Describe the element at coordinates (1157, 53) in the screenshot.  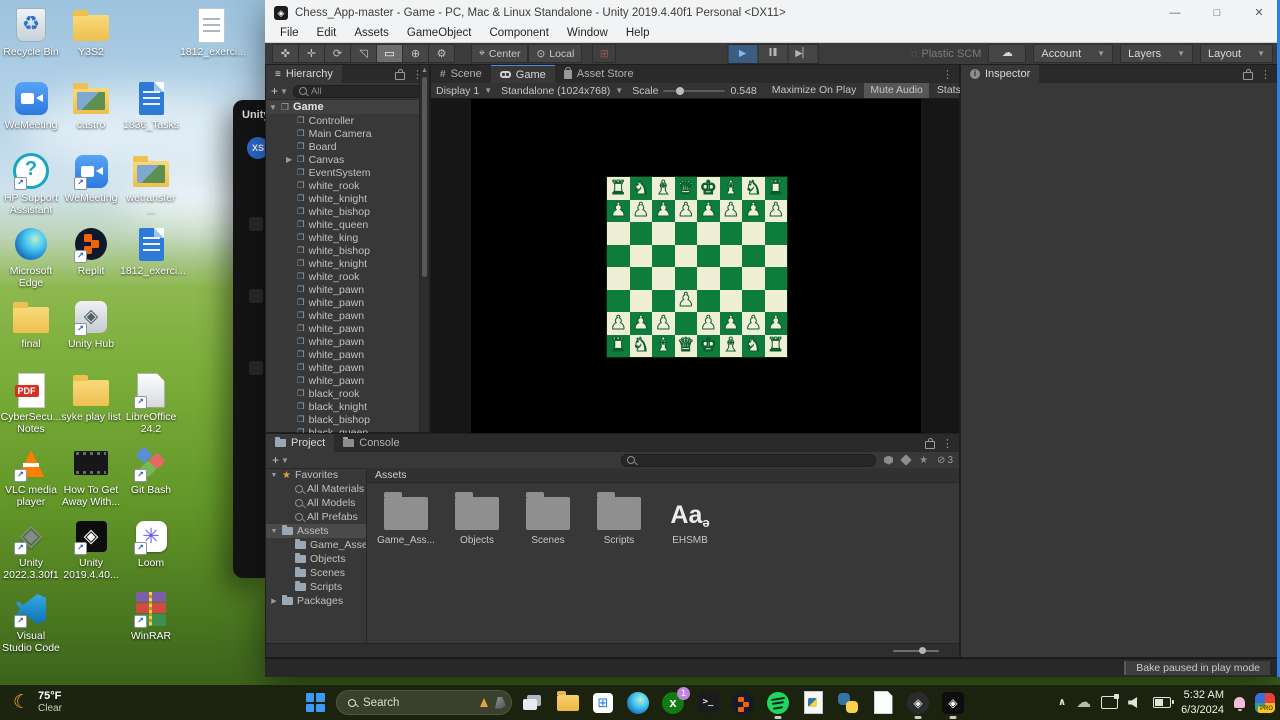
I see `layers-dropdown: Layers ▼` at that location.